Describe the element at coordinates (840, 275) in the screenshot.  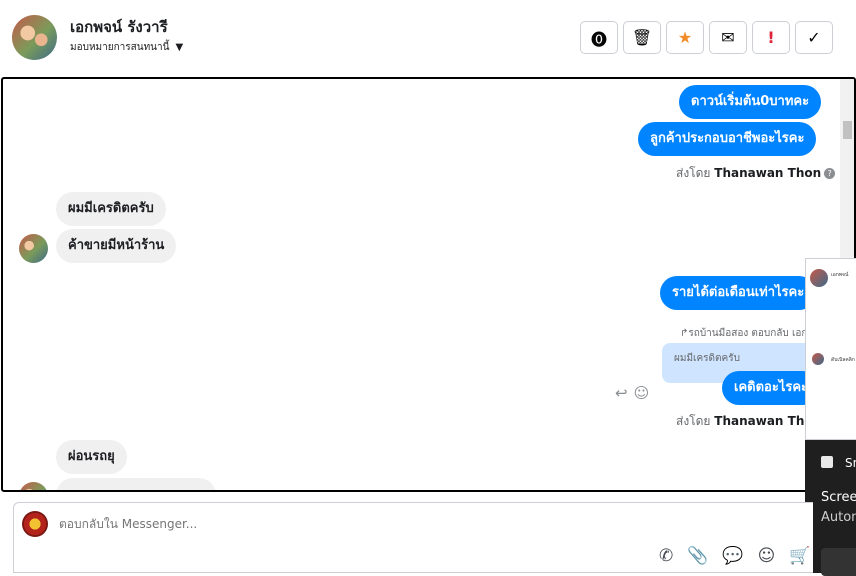
I see `mini-contact-name: เอกพจน์` at that location.